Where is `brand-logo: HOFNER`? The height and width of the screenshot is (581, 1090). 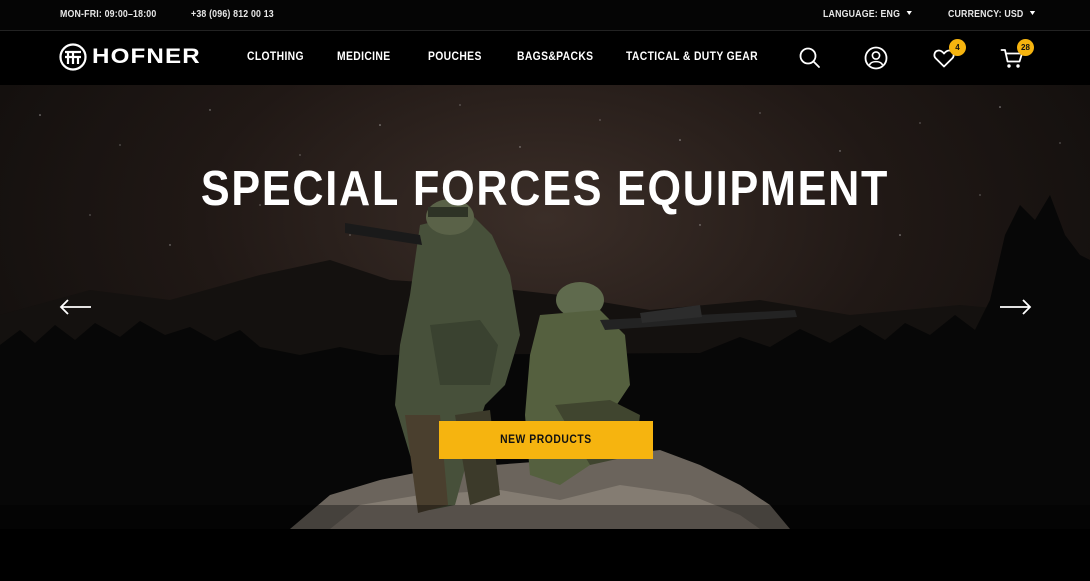
brand-logo: HOFNER is located at coordinates (129, 57).